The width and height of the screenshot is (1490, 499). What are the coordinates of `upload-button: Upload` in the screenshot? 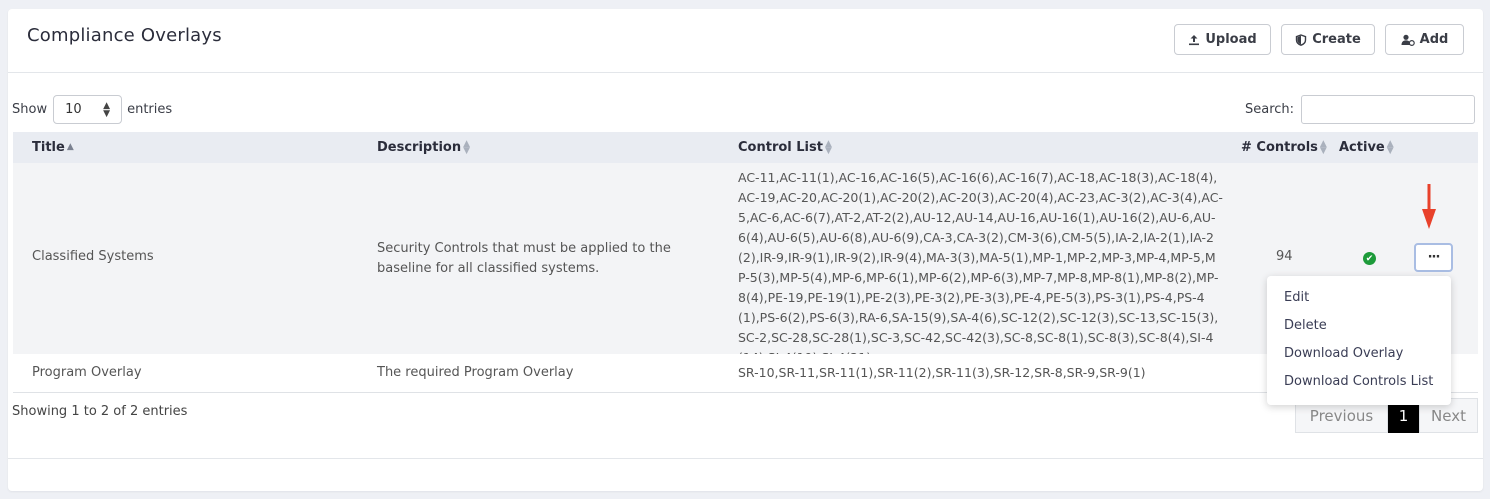 It's located at (1222, 39).